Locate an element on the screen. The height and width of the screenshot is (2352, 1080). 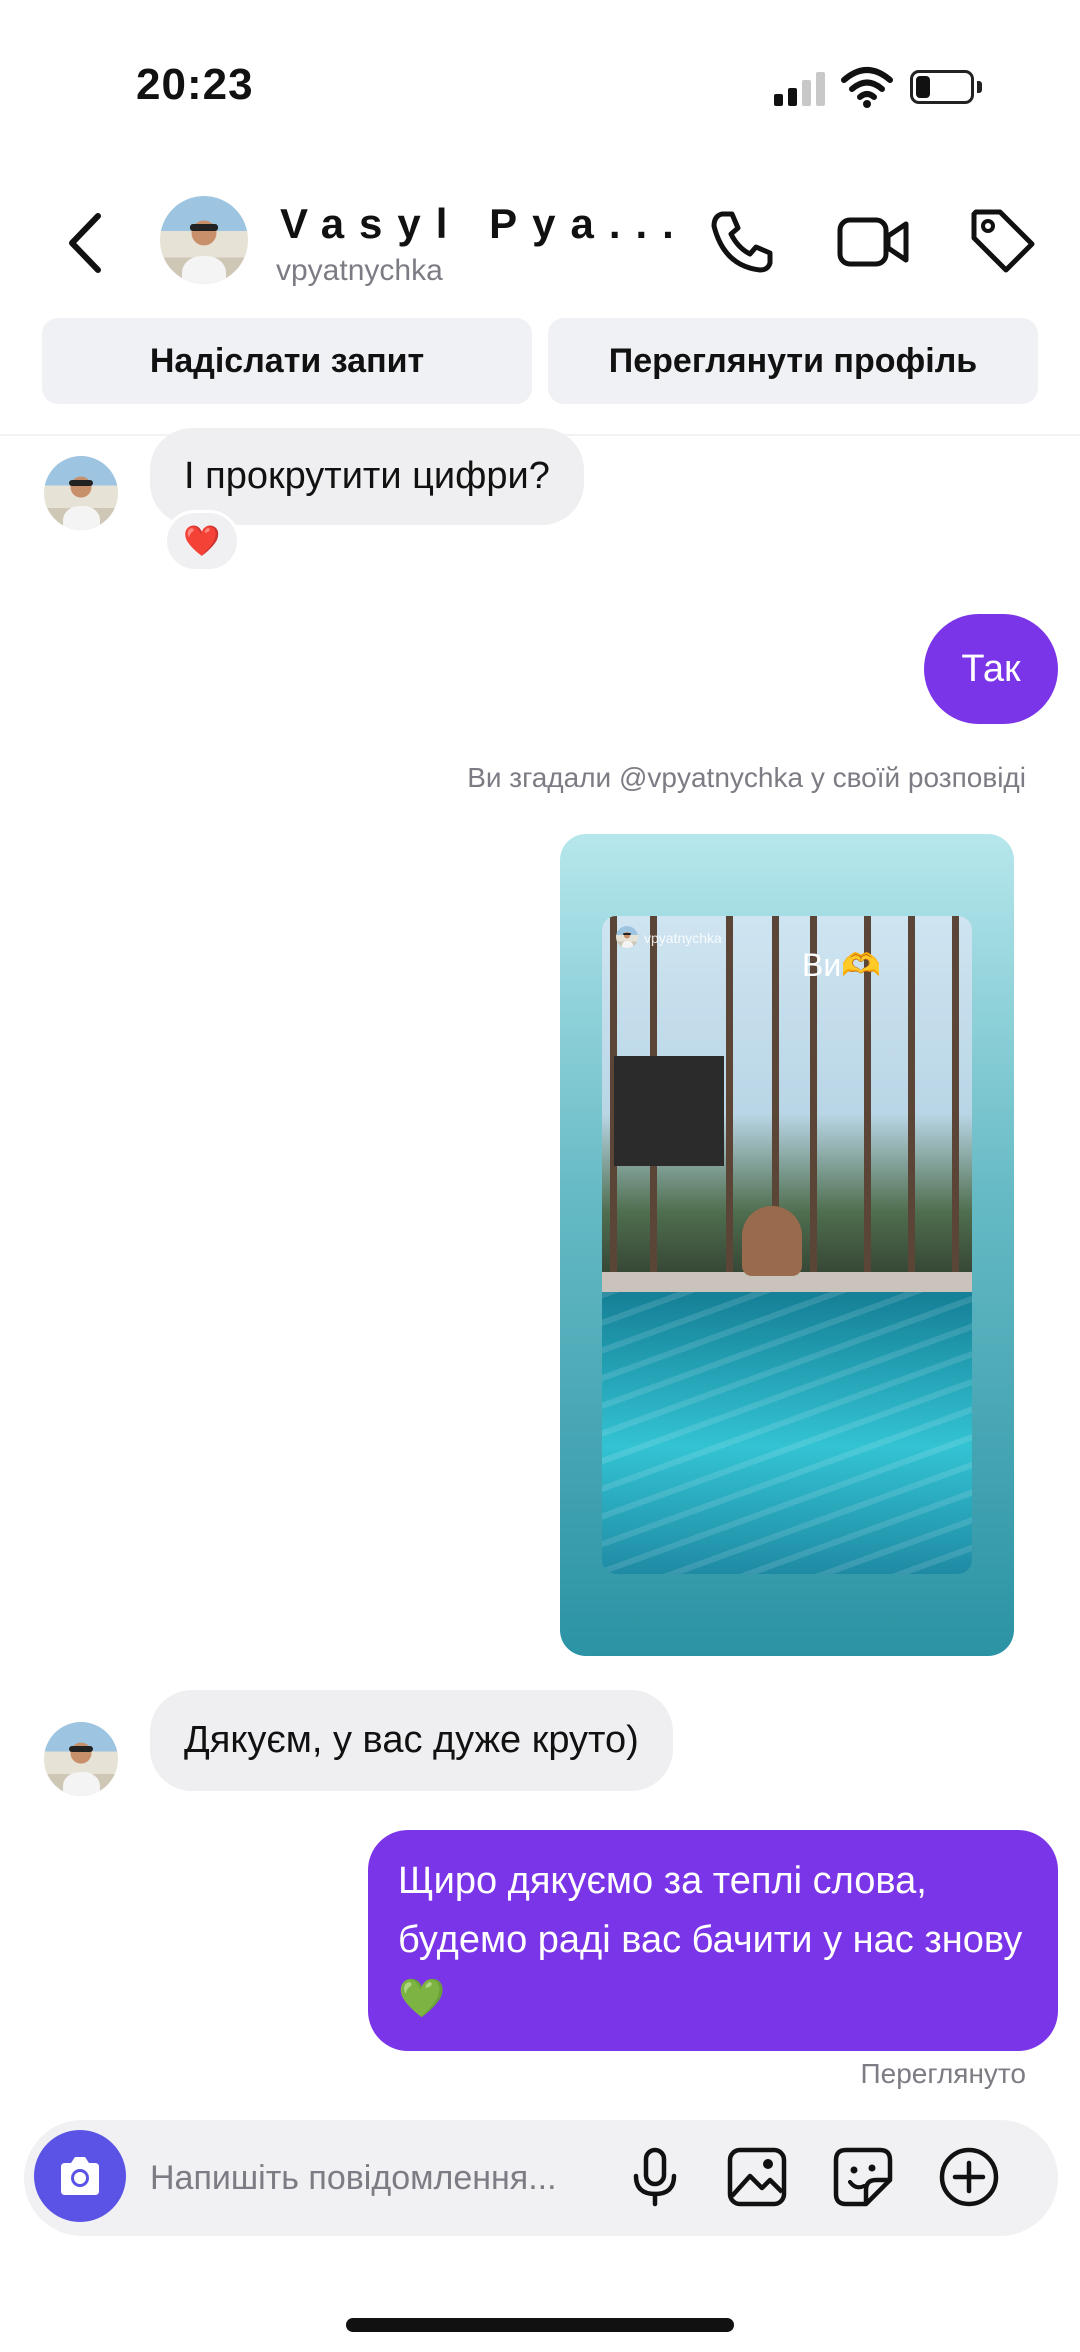
message-text: І прокрутити цифри? is located at coordinates (367, 476).